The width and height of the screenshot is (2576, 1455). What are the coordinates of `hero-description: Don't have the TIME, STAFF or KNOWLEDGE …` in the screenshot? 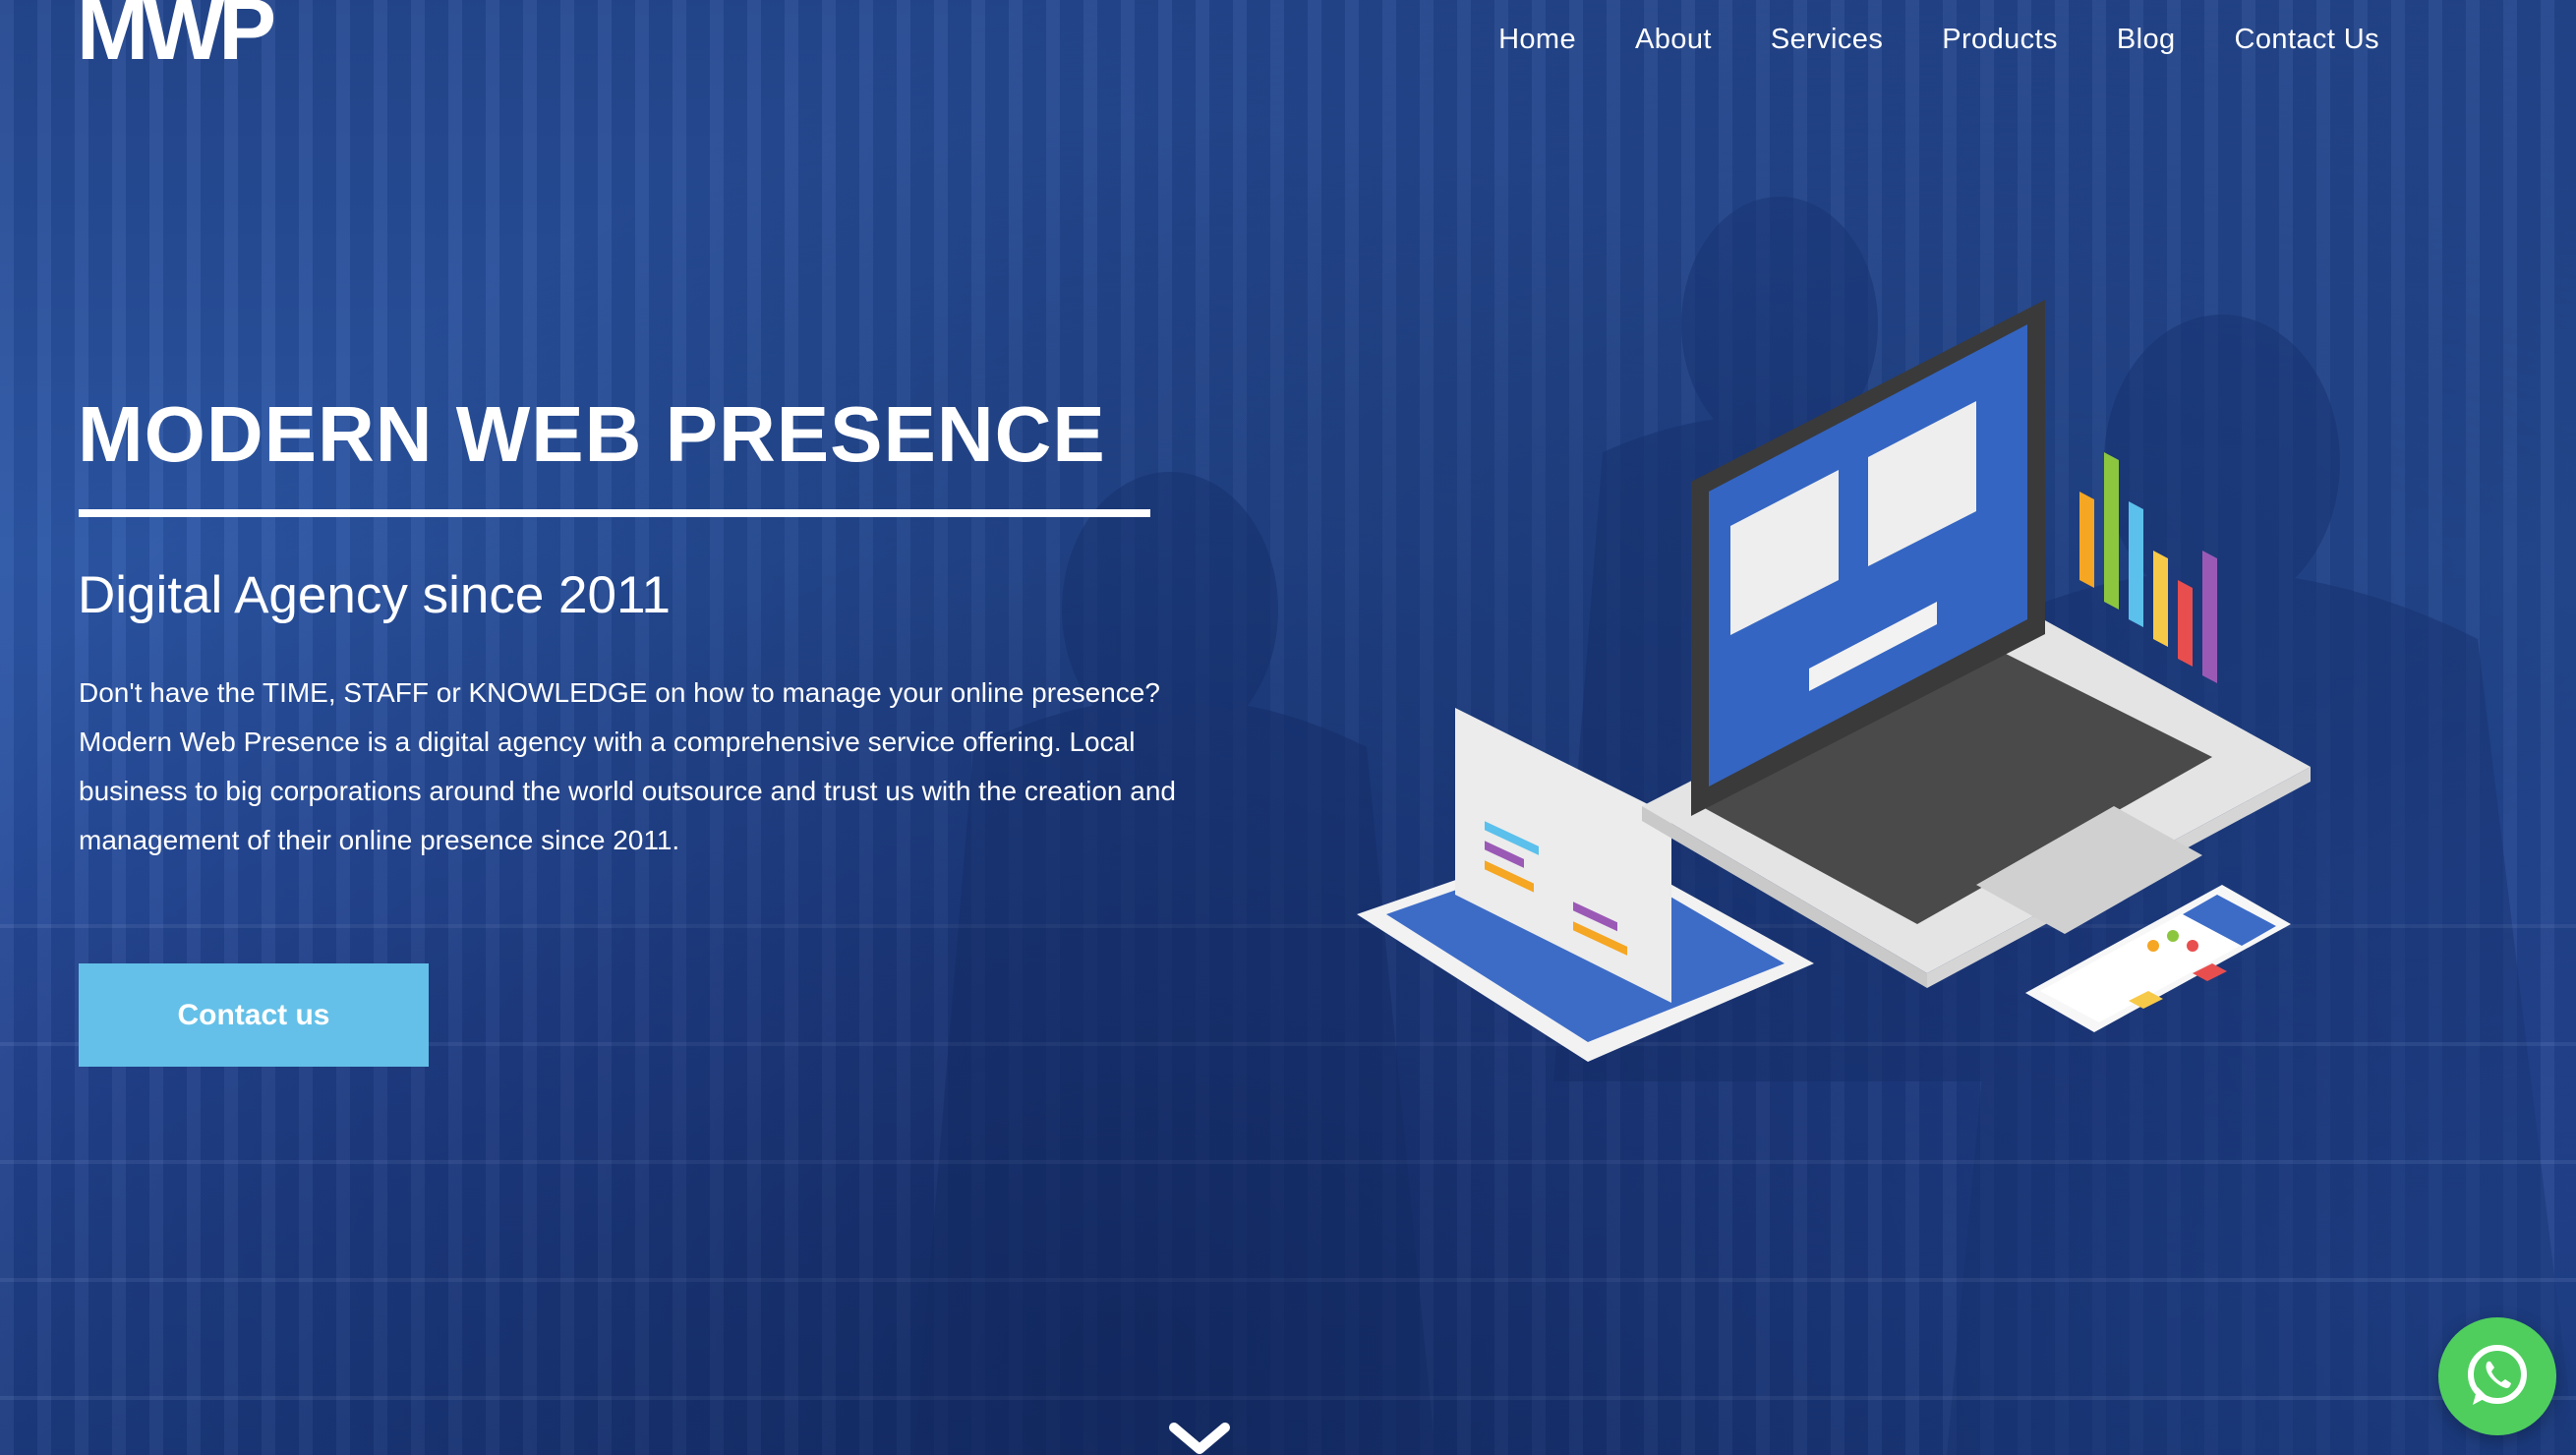 It's located at (627, 766).